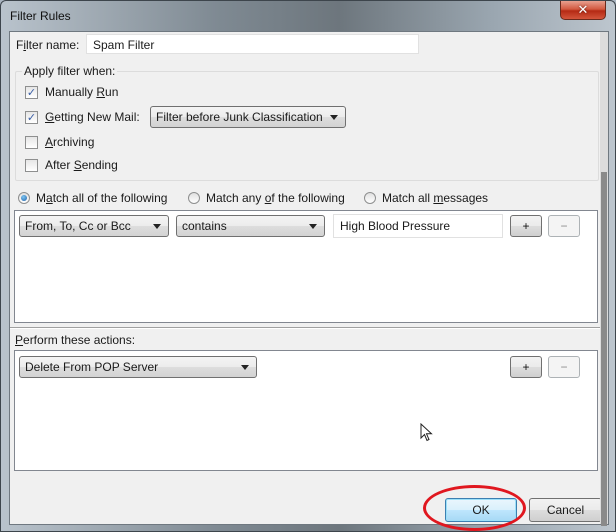  I want to click on remove-rule-button: −, so click(564, 226).